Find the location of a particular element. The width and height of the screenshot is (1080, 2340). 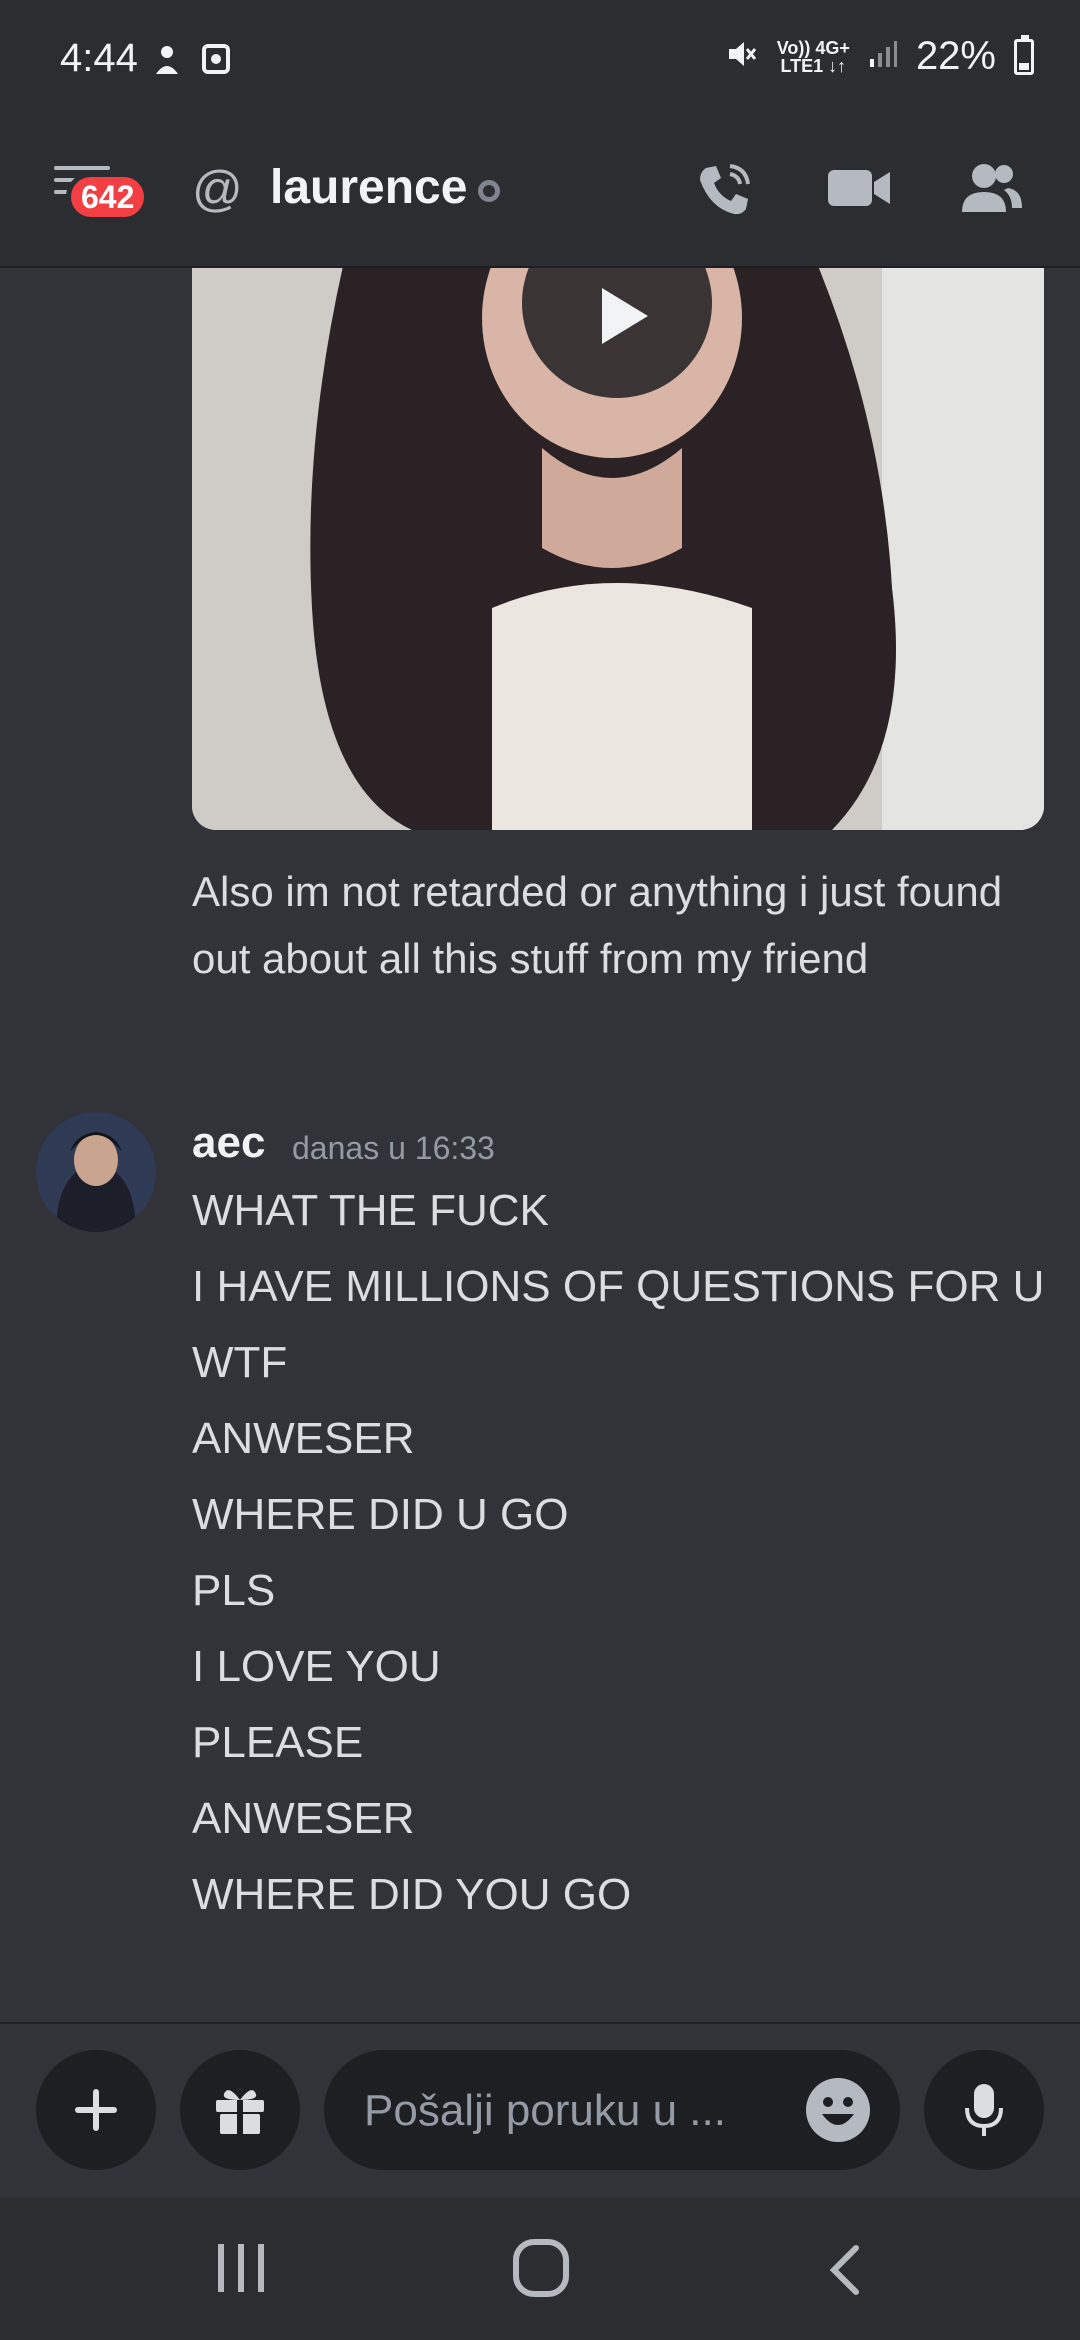

plus-icon is located at coordinates (96, 2110).